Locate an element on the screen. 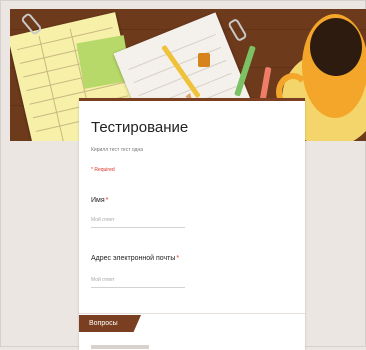  coffee-illustration is located at coordinates (336, 47).